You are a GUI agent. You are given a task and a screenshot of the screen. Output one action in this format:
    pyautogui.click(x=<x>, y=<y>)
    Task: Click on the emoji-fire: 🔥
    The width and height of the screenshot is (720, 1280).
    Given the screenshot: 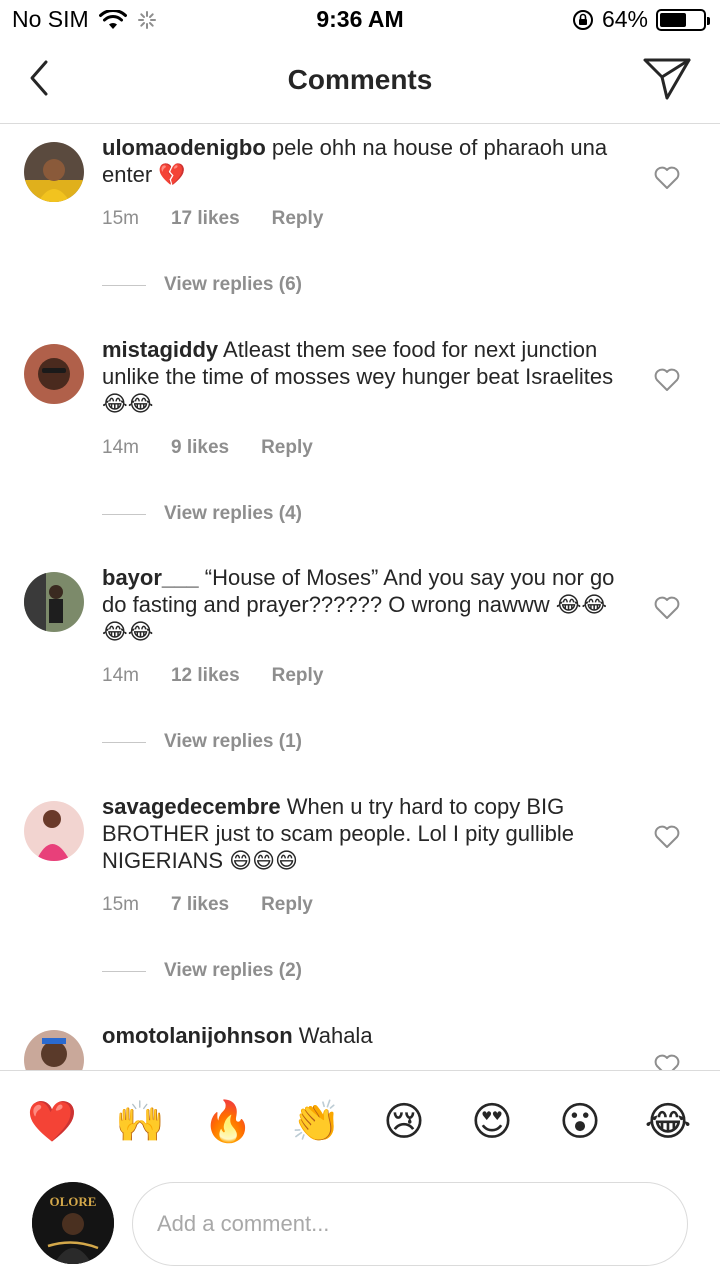 What is the action you would take?
    pyautogui.click(x=228, y=1122)
    